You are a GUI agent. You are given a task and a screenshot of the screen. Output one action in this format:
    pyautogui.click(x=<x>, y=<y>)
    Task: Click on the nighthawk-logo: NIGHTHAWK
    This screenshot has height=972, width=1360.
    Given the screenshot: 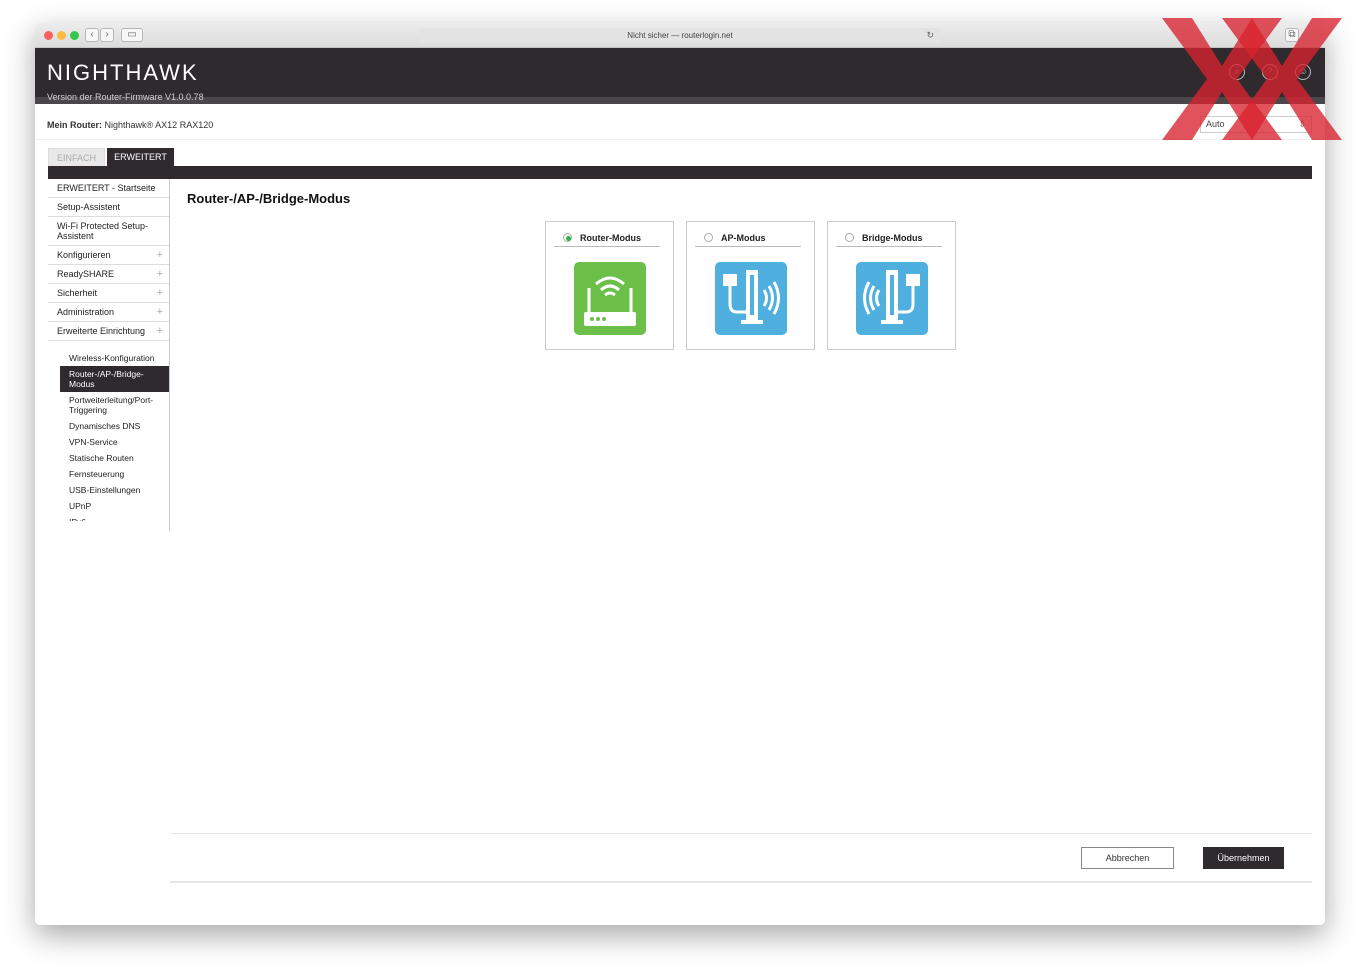 What is the action you would take?
    pyautogui.click(x=123, y=72)
    